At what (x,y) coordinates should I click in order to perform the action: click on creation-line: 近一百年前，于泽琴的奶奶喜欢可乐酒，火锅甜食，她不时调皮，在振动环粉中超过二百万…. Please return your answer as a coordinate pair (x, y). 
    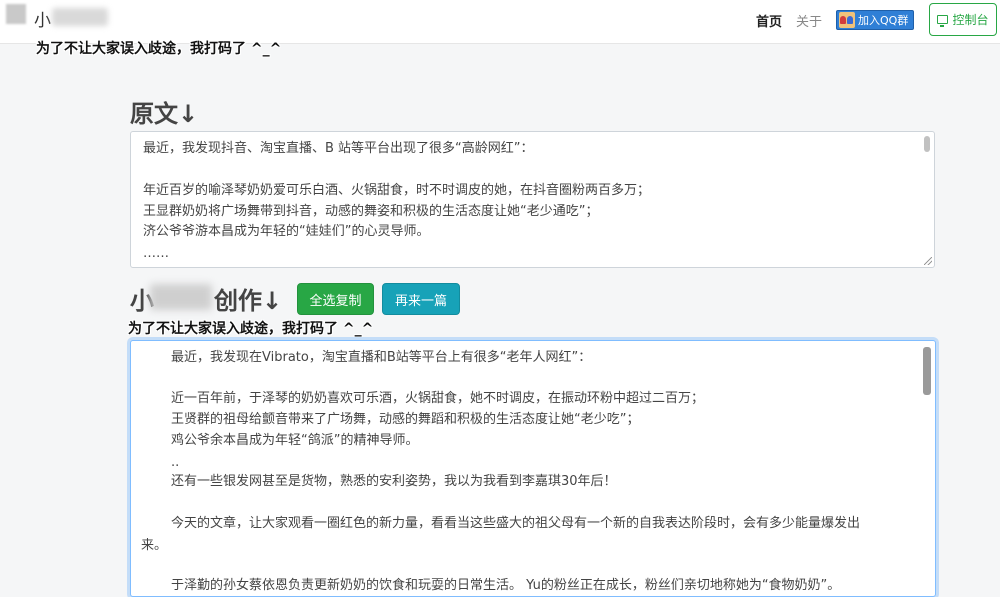
    Looking at the image, I should click on (438, 398).